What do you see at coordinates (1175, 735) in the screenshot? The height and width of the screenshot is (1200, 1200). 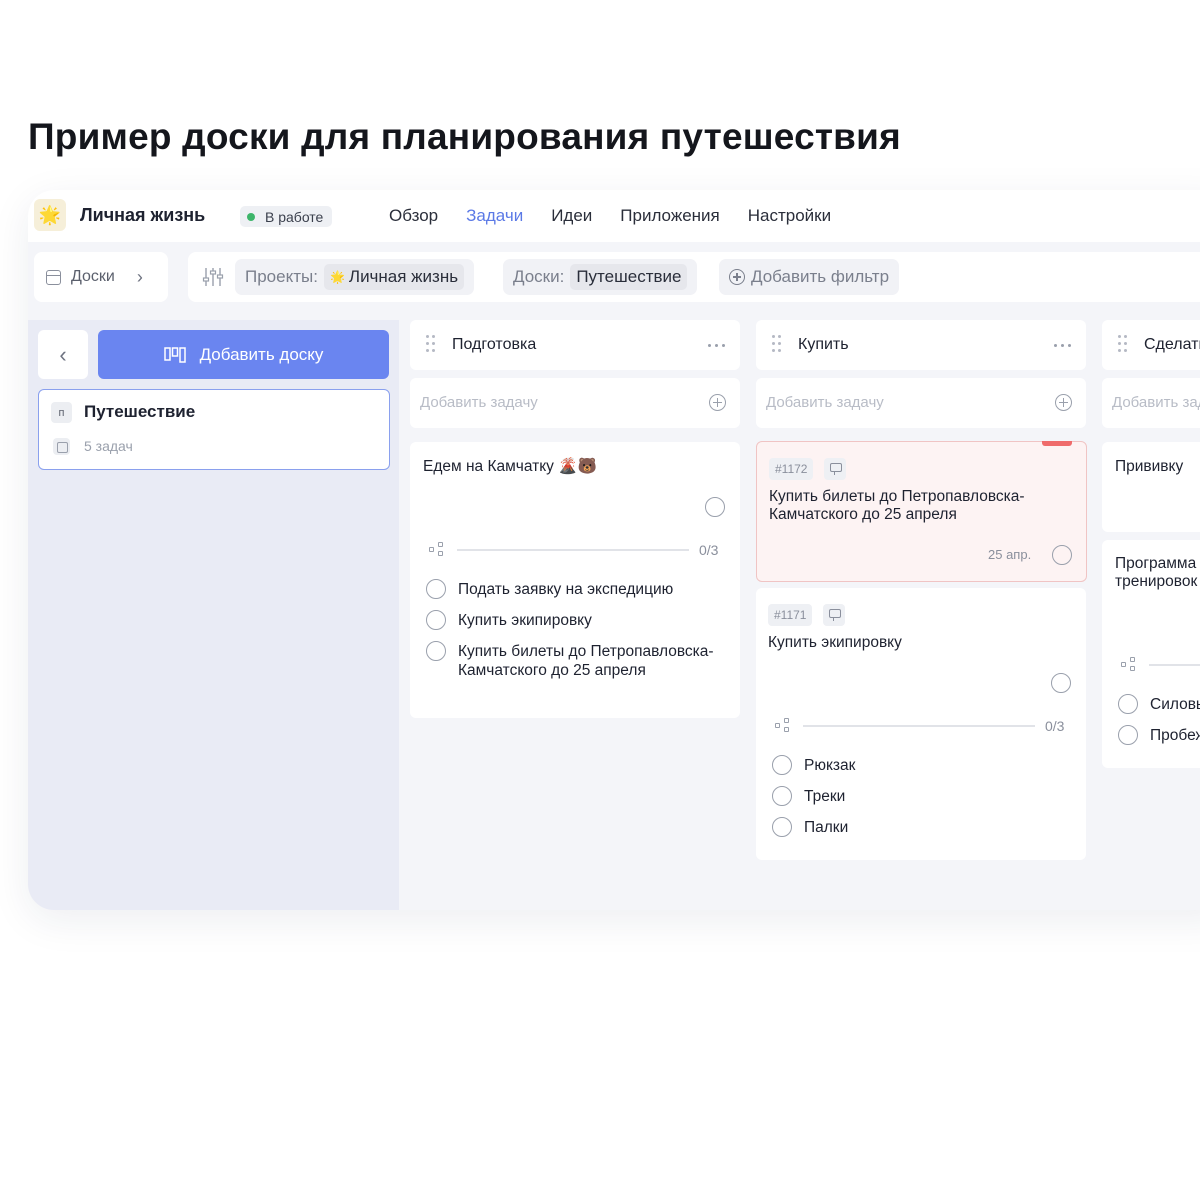 I see `checklist-item-label: Пробежки` at bounding box center [1175, 735].